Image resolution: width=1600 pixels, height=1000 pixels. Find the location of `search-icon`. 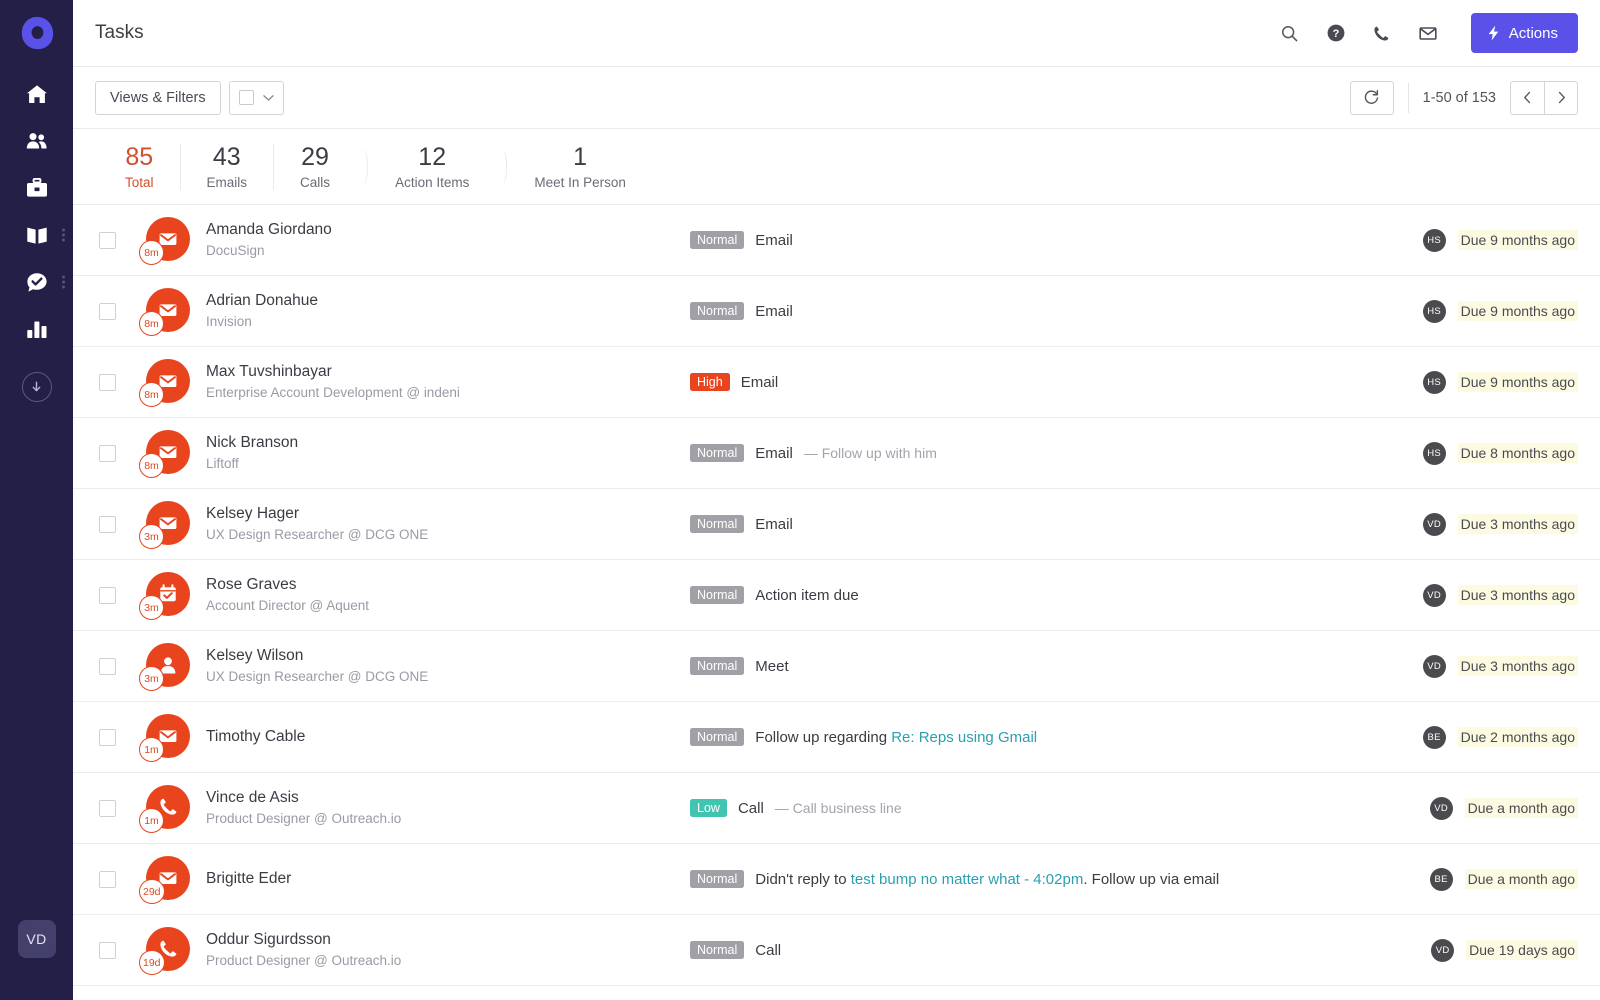

search-icon is located at coordinates (1290, 33).